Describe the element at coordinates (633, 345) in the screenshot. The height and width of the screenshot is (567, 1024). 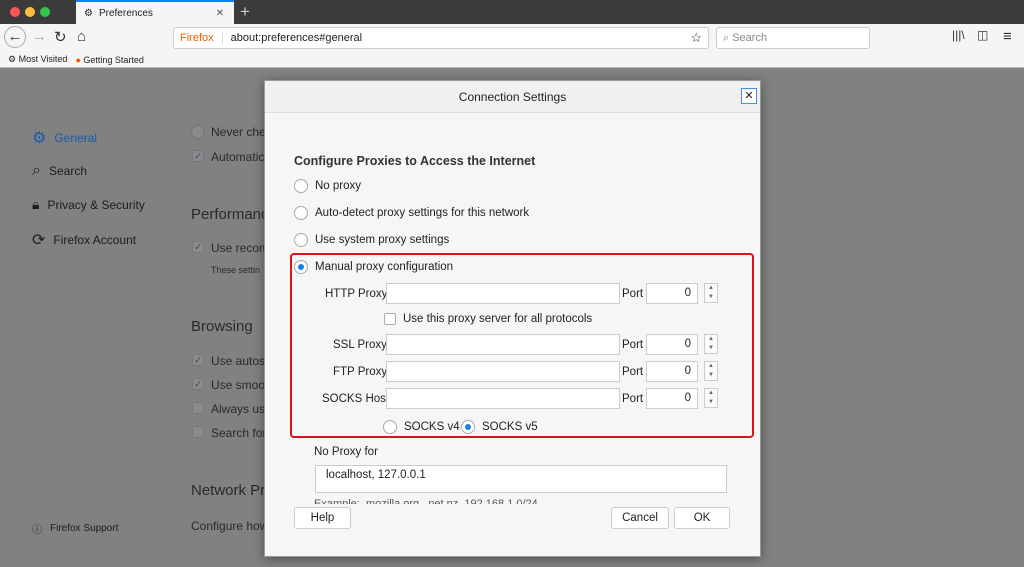
I see `ssl-port-label: Port` at that location.